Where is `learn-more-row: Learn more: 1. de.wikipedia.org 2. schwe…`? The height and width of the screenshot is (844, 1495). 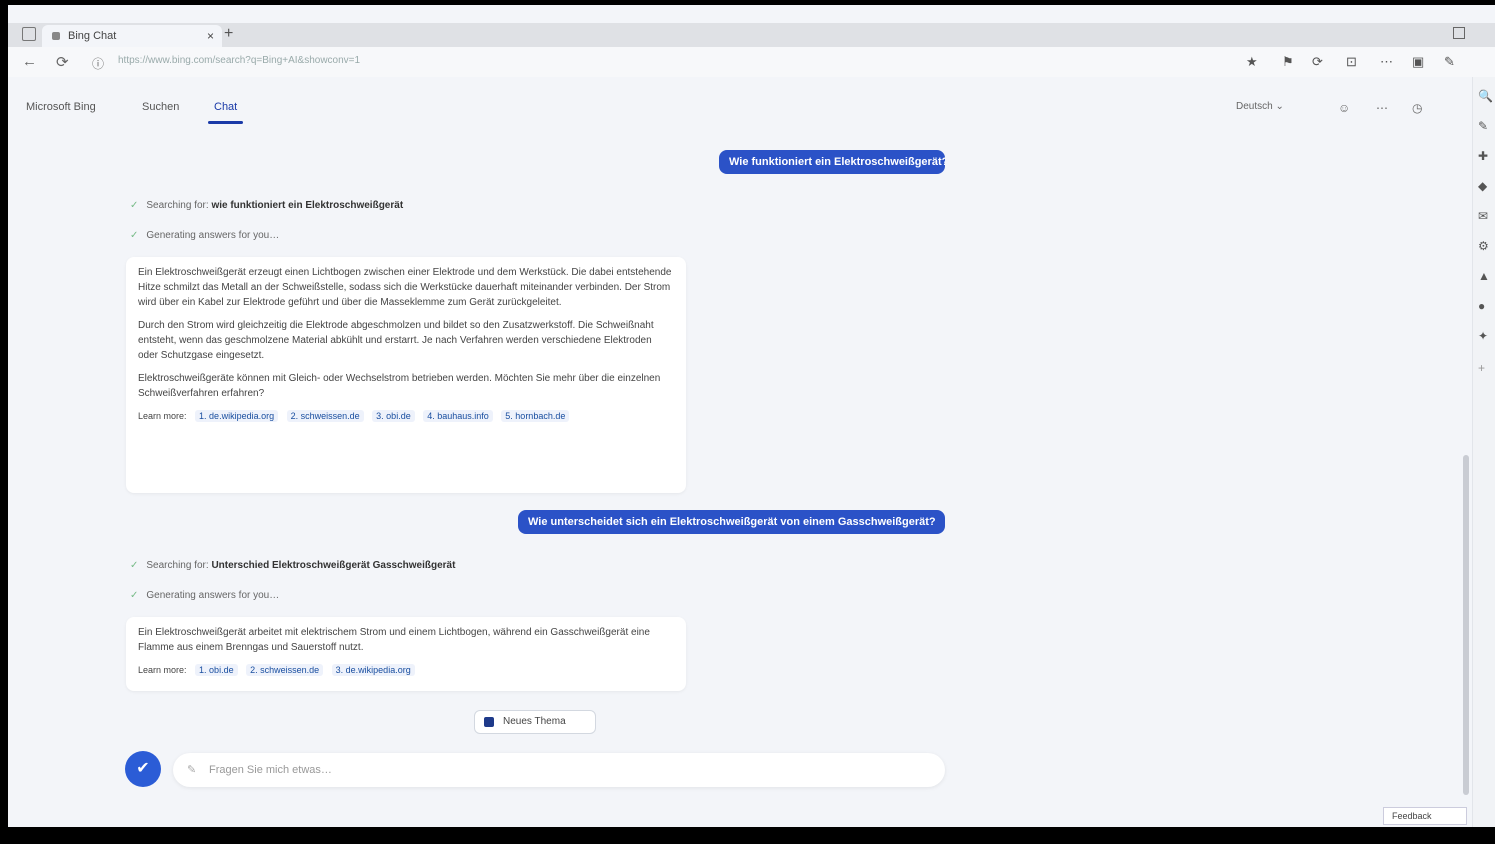 learn-more-row: Learn more: 1. de.wikipedia.org 2. schwe… is located at coordinates (406, 416).